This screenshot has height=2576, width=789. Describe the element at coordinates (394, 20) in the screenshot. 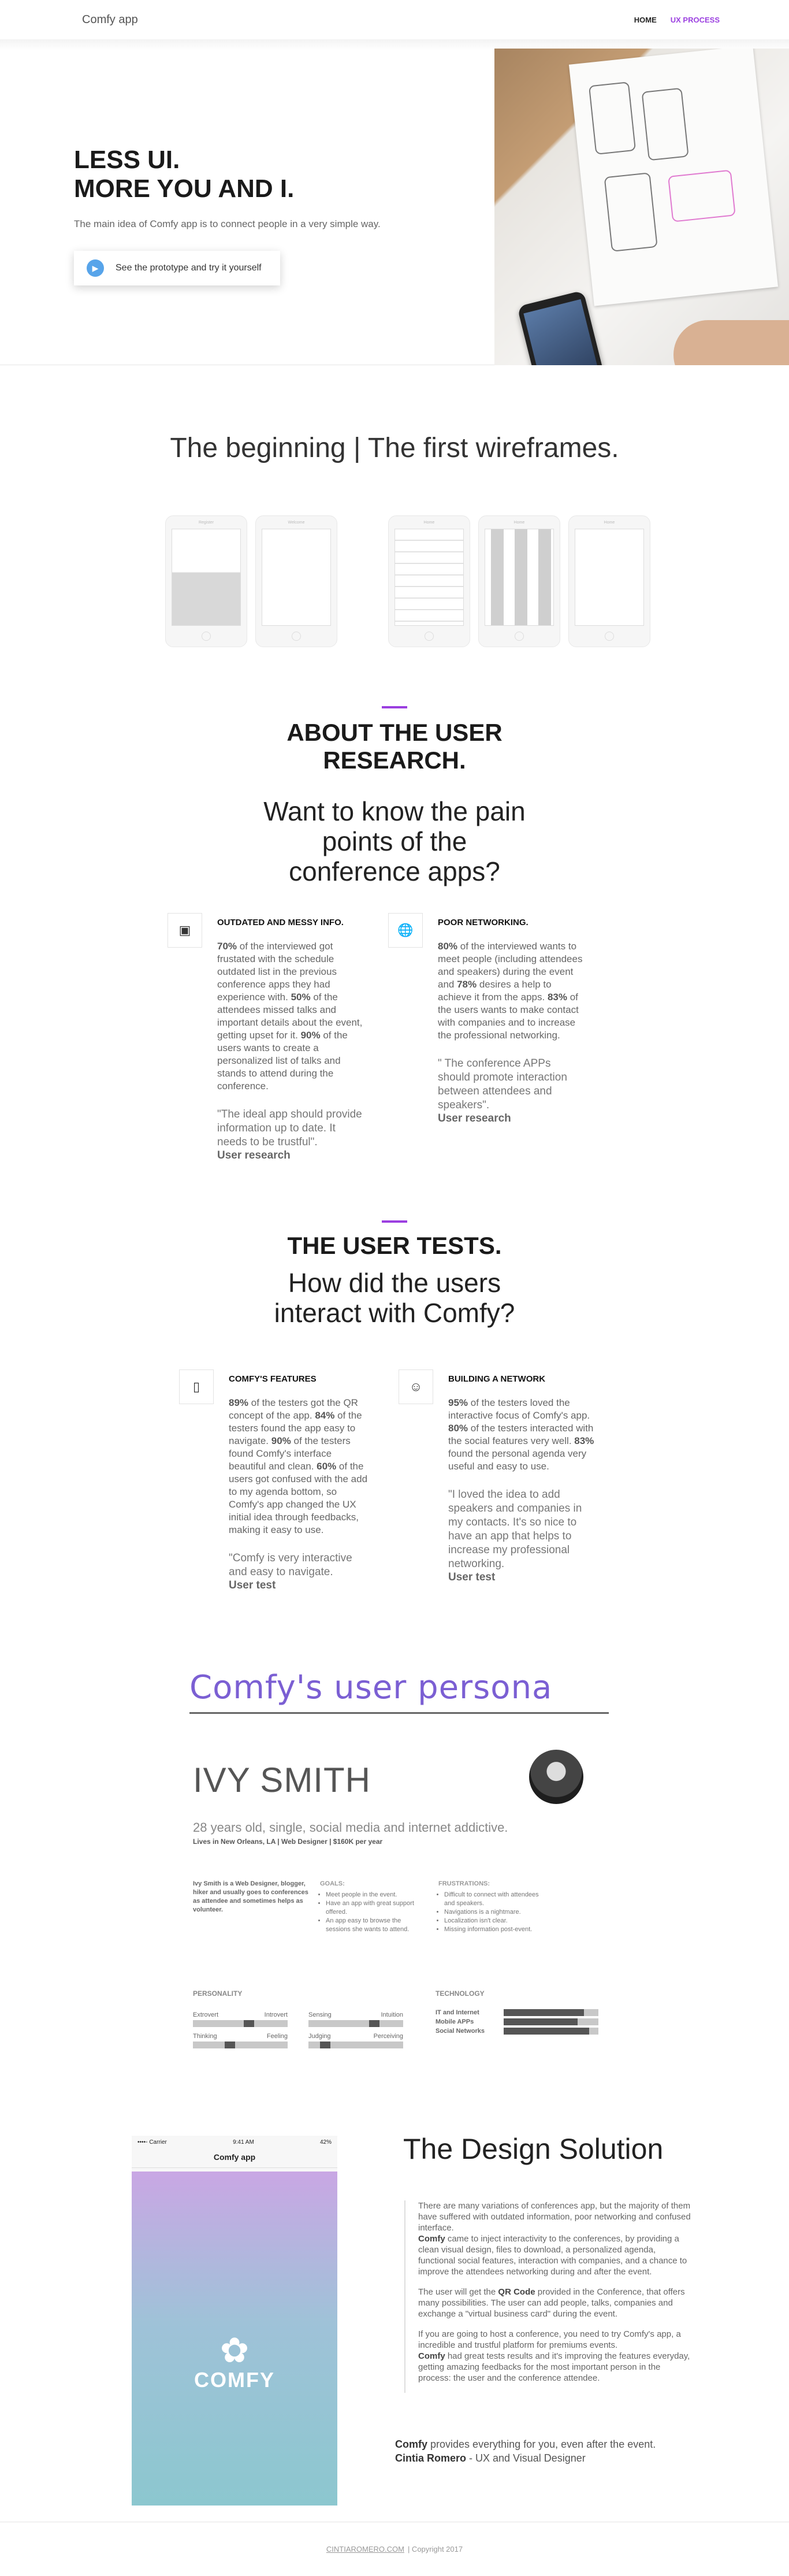

I see `top-nav: Comfy app HOME UX PROCESS` at that location.